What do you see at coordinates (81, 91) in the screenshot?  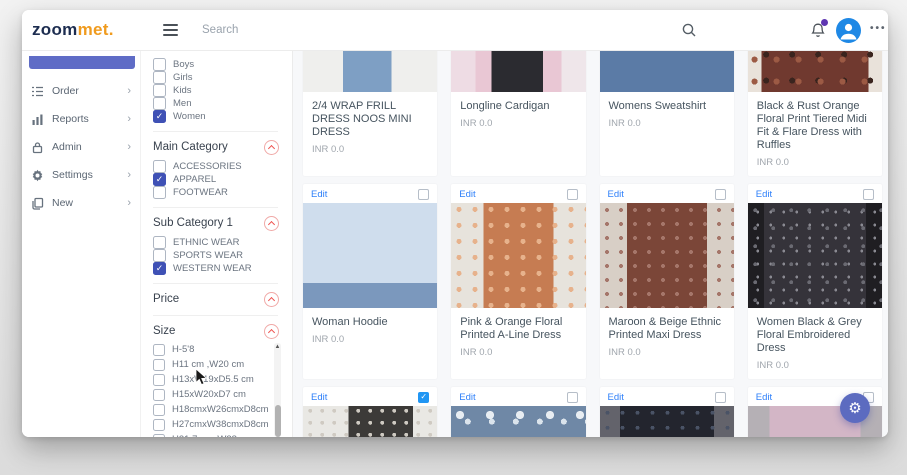 I see `sidebar-item-order: Order ›` at bounding box center [81, 91].